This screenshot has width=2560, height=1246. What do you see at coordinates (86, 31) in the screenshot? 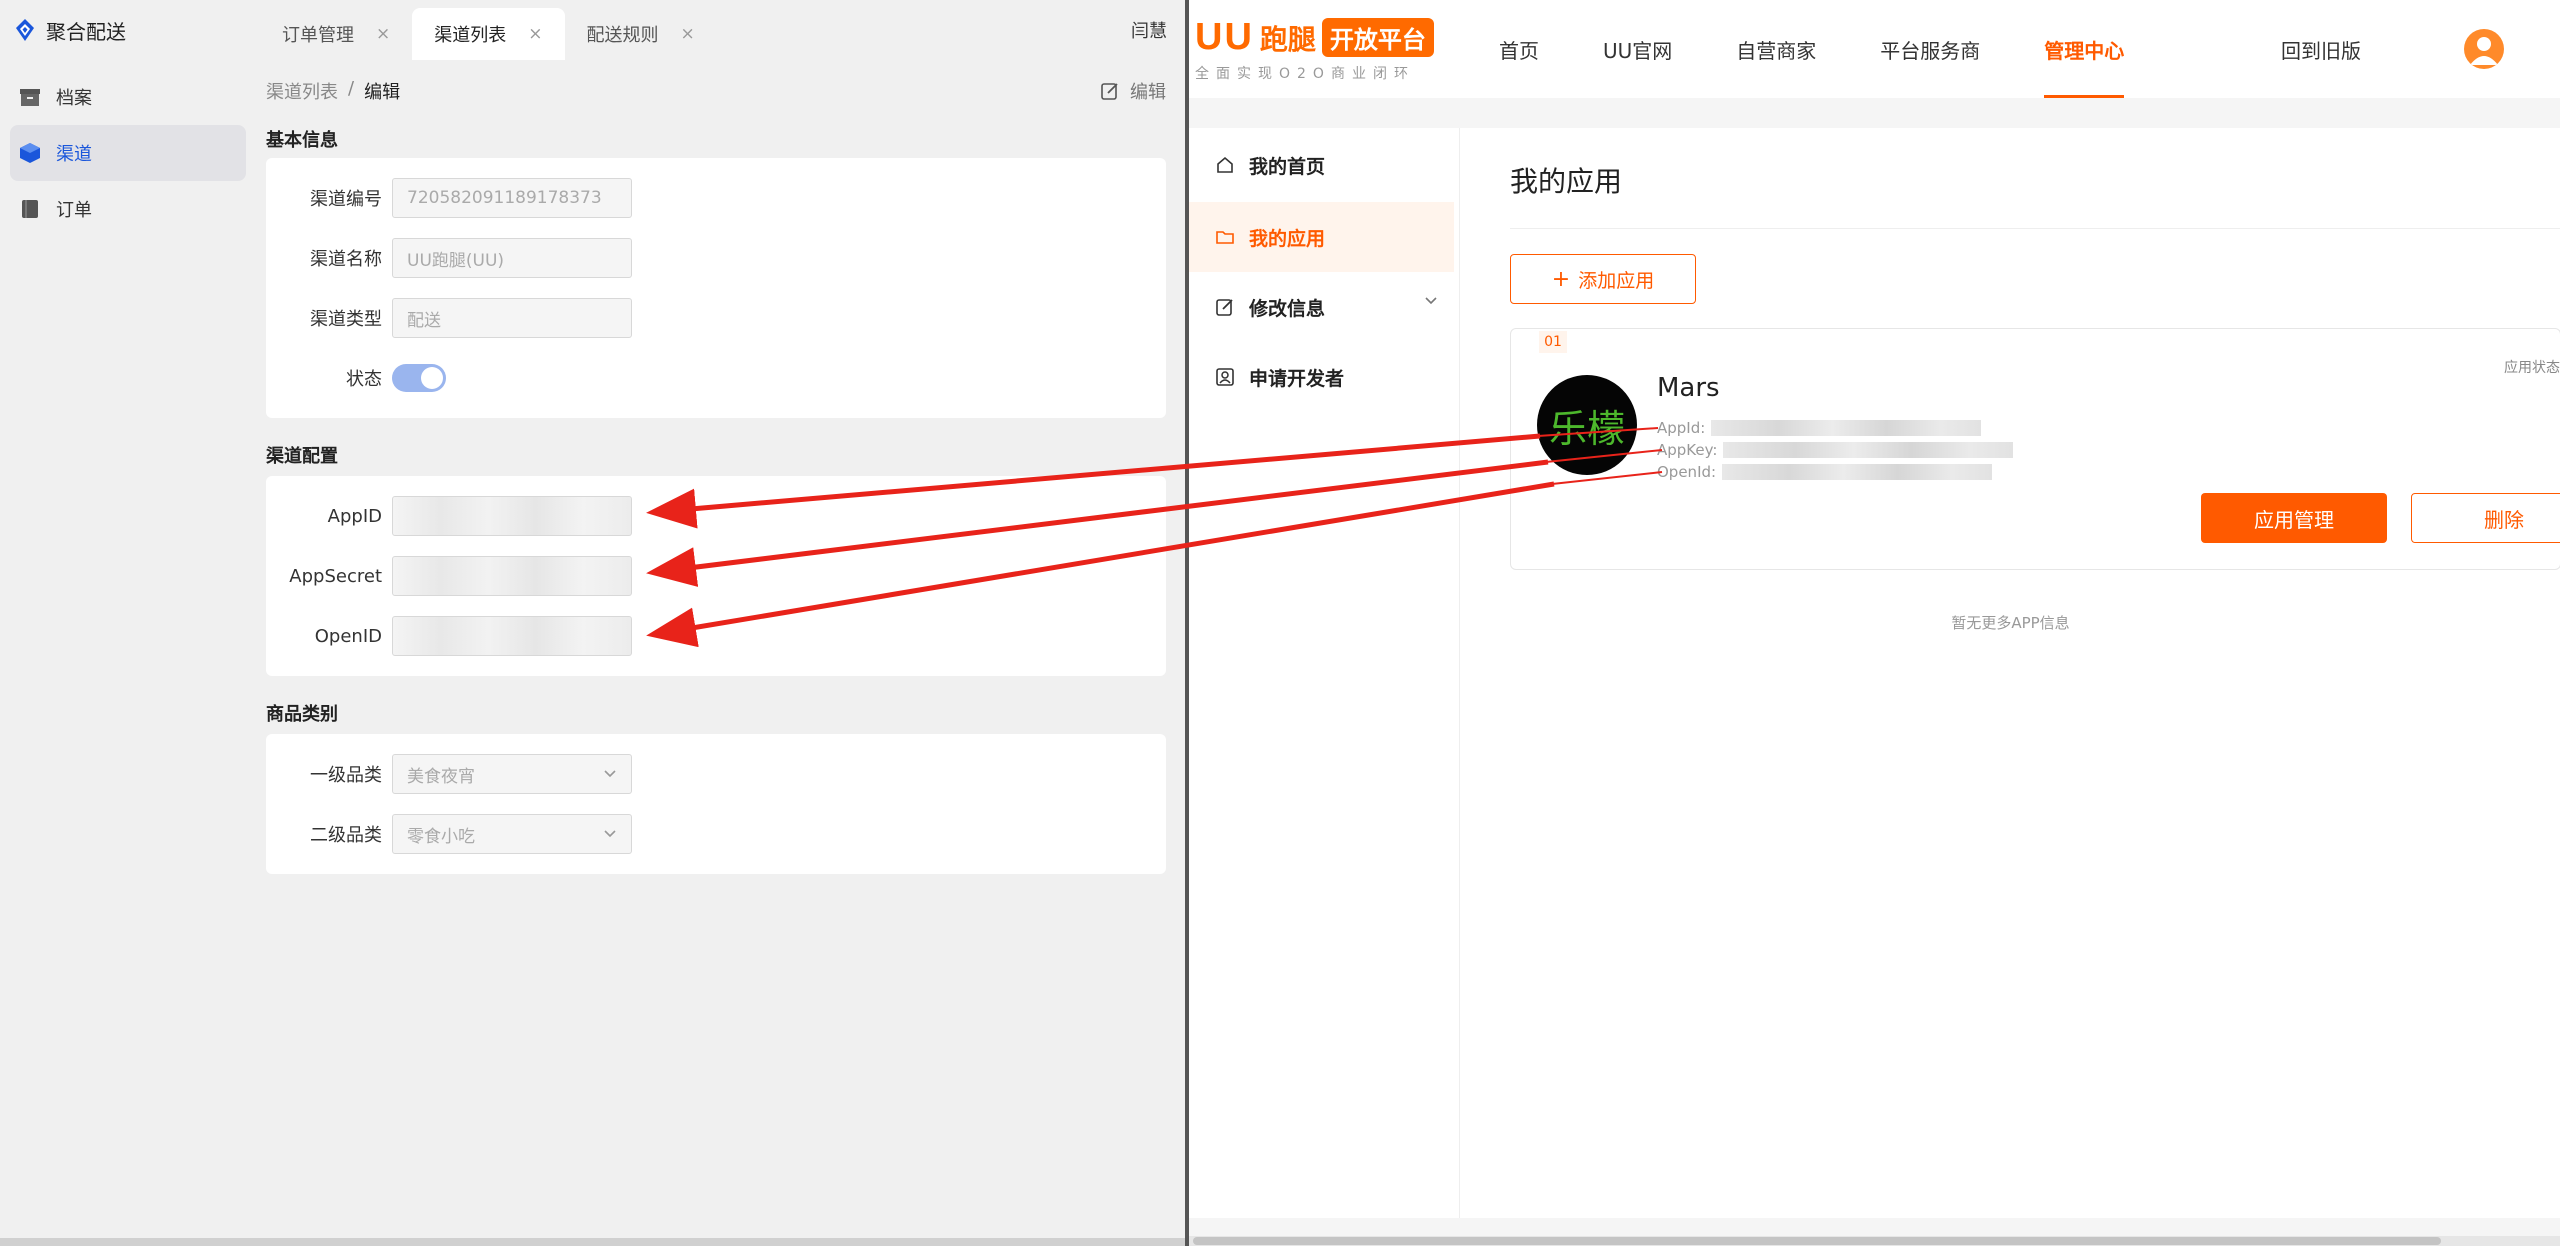
I see `brand-name: 聚合配送` at bounding box center [86, 31].